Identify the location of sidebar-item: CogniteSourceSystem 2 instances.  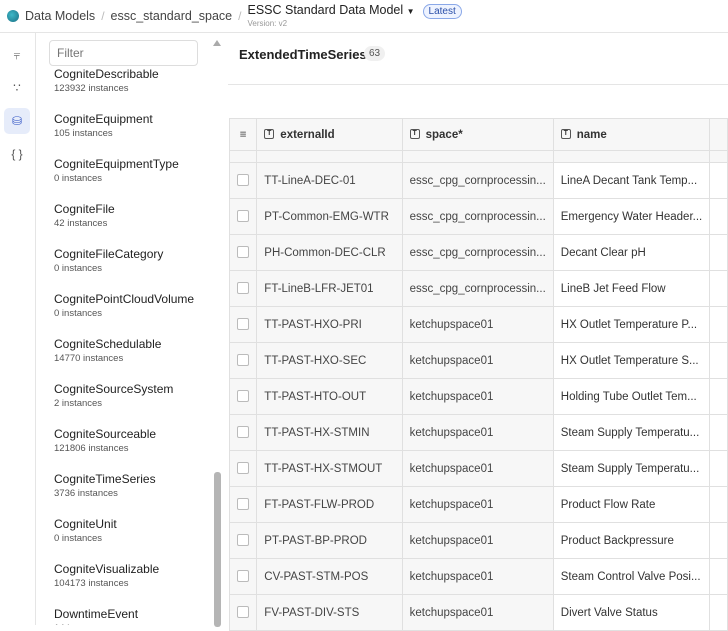
(113, 395).